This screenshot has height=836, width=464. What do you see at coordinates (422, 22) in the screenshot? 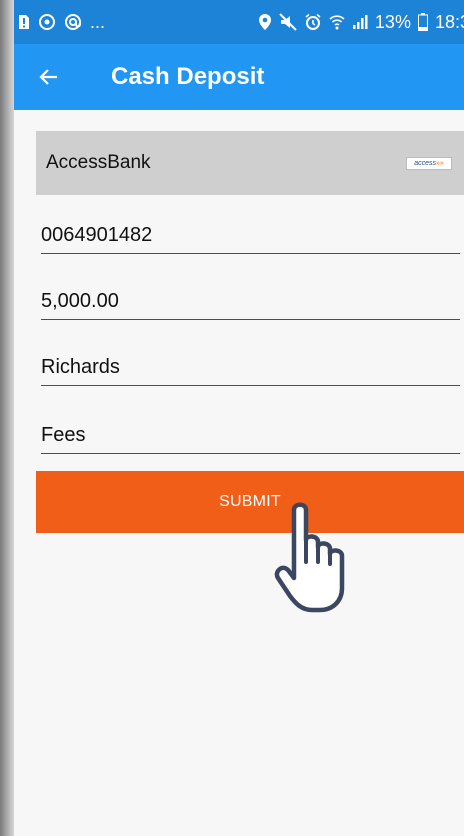
I see `battery-icon` at bounding box center [422, 22].